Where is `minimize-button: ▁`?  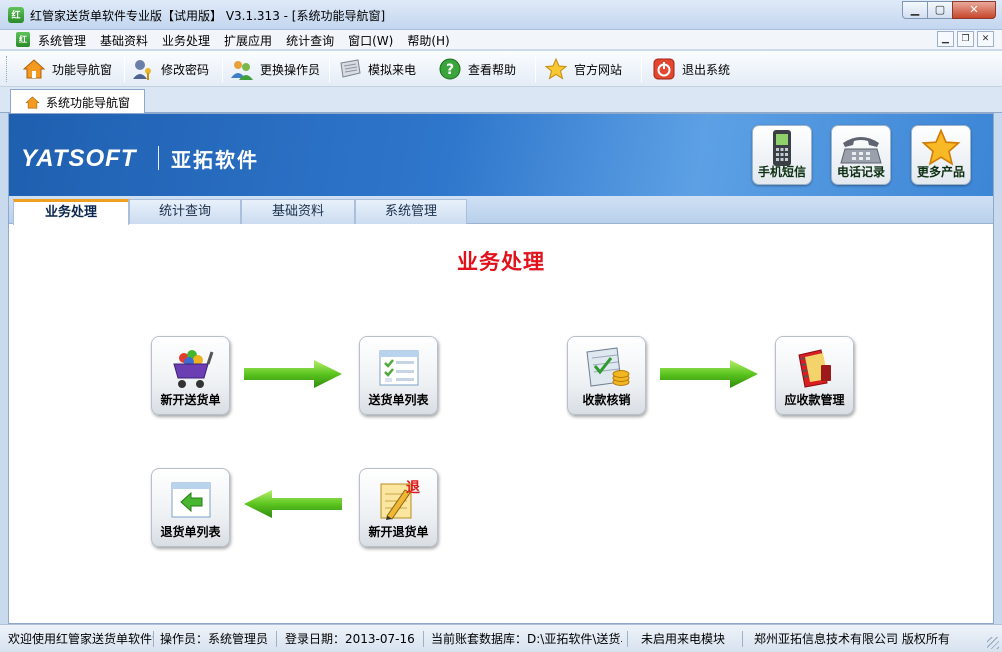 minimize-button: ▁ is located at coordinates (915, 10).